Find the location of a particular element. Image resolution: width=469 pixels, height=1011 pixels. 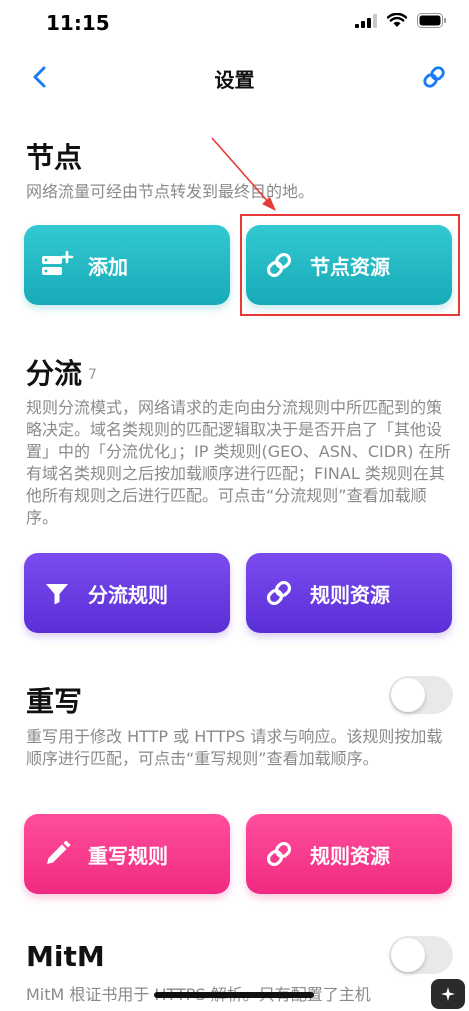

routing-rules-label: 分流规则 is located at coordinates (128, 594).